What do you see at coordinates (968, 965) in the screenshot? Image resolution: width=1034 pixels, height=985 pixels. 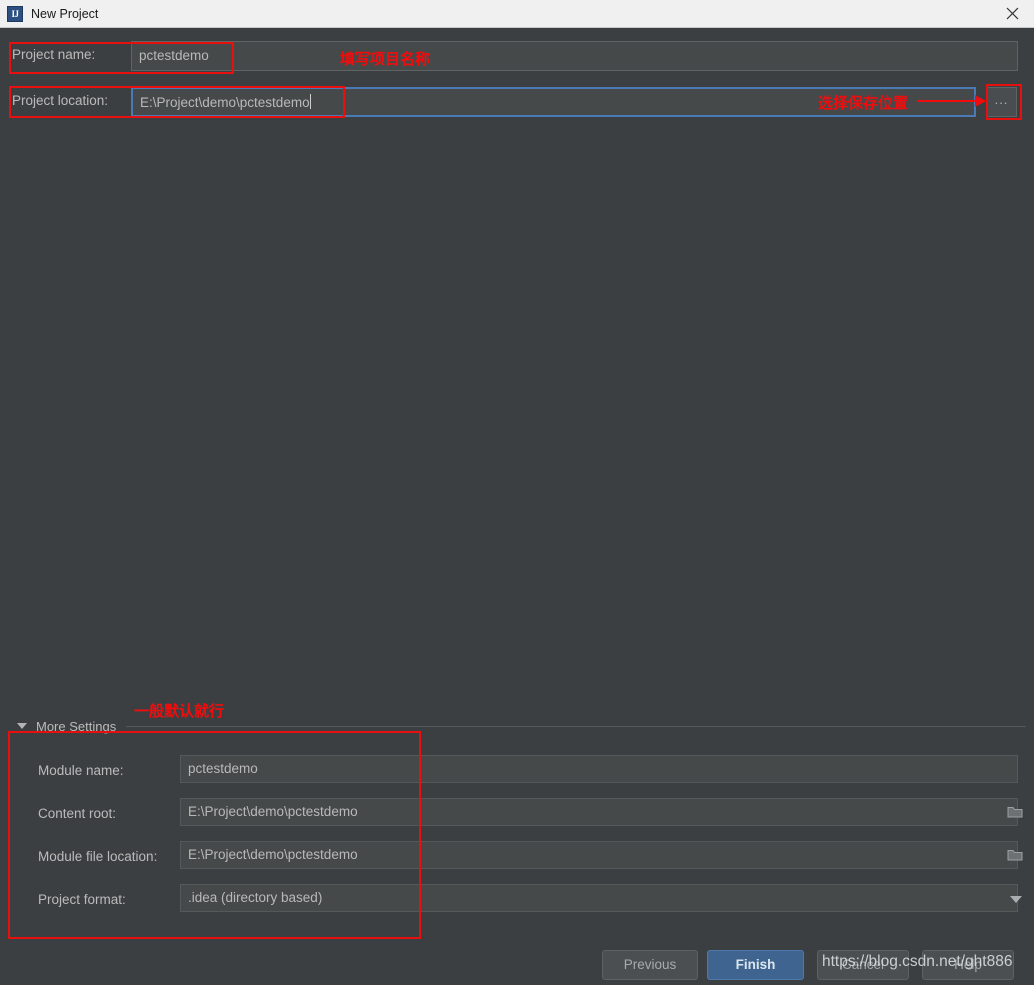 I see `help-button: Help` at bounding box center [968, 965].